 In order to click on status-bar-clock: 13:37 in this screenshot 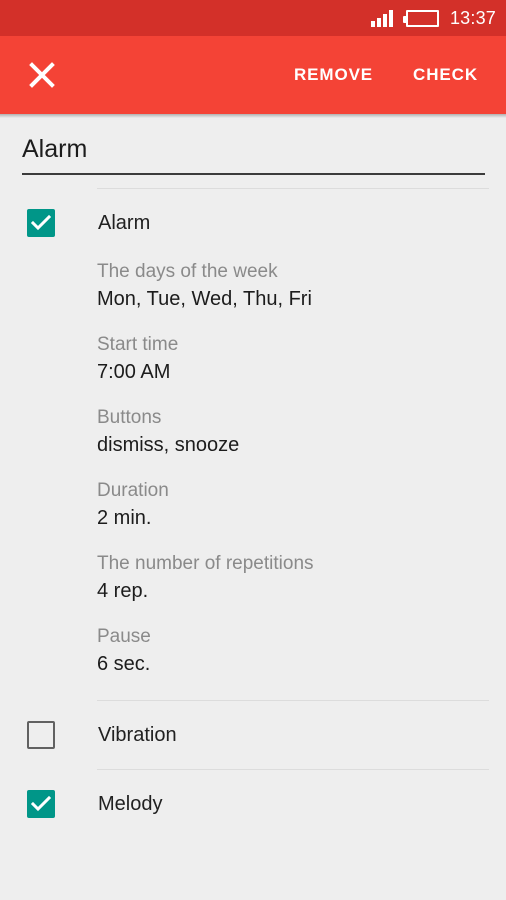, I will do `click(472, 18)`.